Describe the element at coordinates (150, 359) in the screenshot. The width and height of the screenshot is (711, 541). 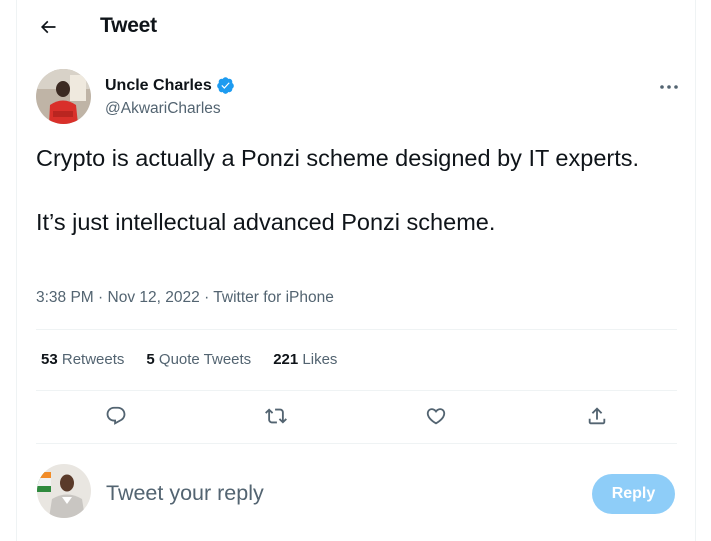
I see `quote-tweets-count: 5` at that location.